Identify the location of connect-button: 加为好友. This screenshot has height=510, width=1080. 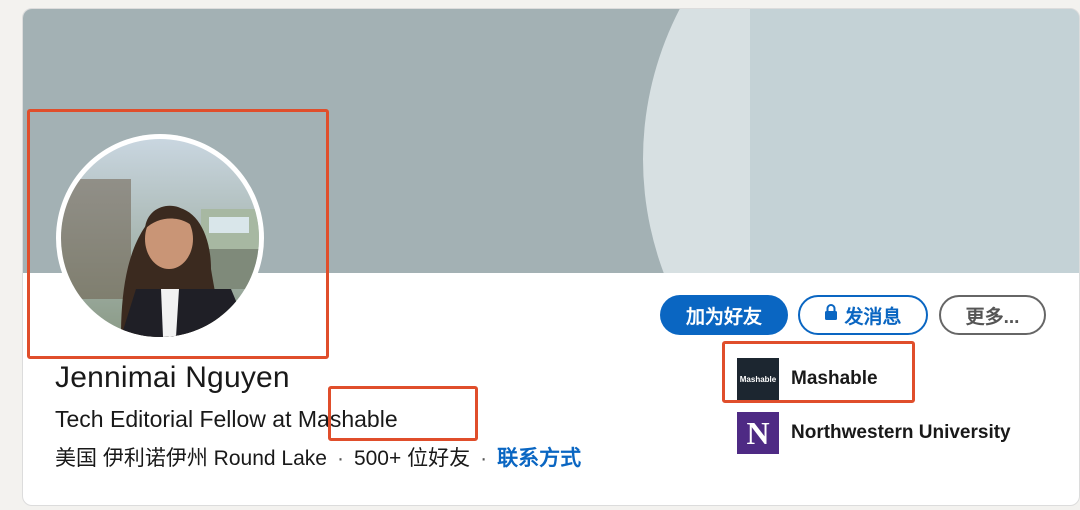
(724, 315).